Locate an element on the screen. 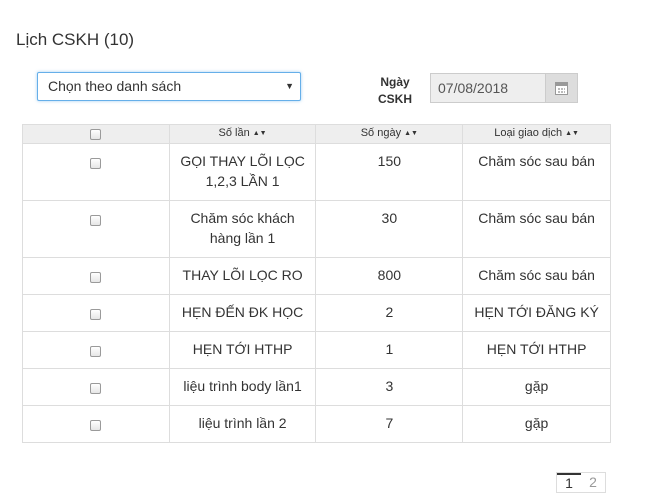  date-picker-button is located at coordinates (562, 88).